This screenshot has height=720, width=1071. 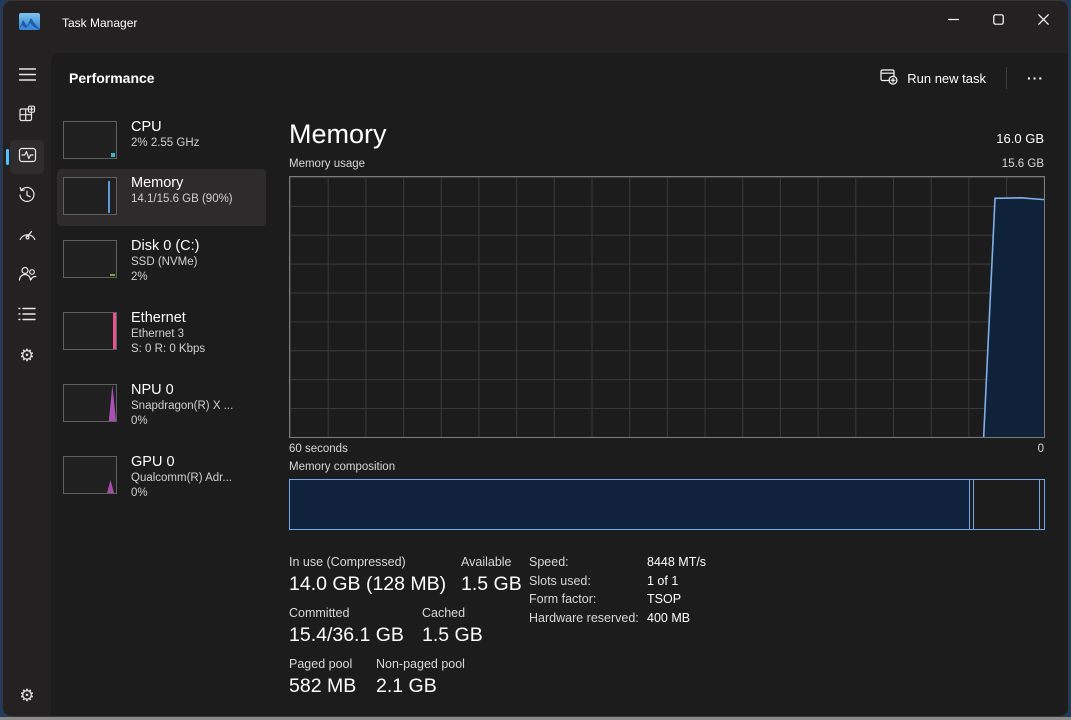 What do you see at coordinates (406, 686) in the screenshot?
I see `stat-value: 2.1 GB` at bounding box center [406, 686].